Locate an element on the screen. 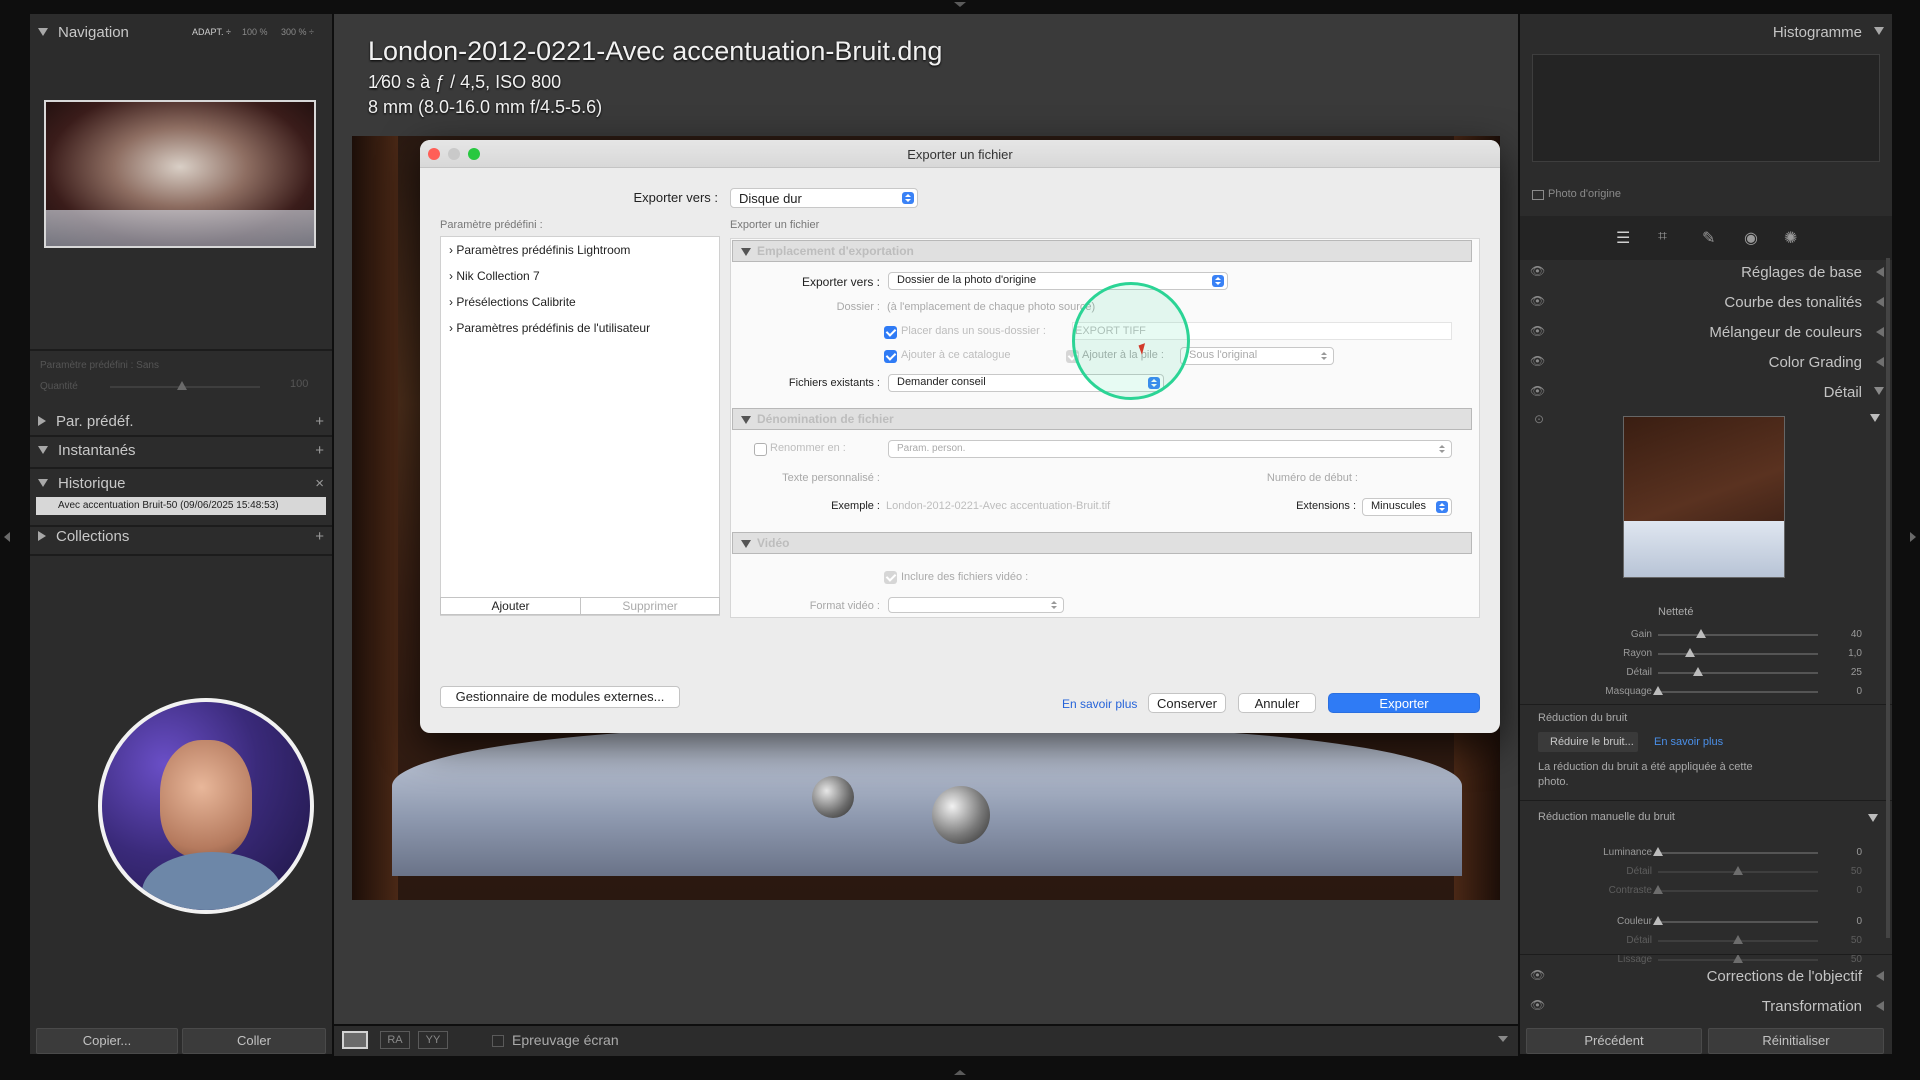  zoom-300: 300 % ÷ is located at coordinates (297, 32).